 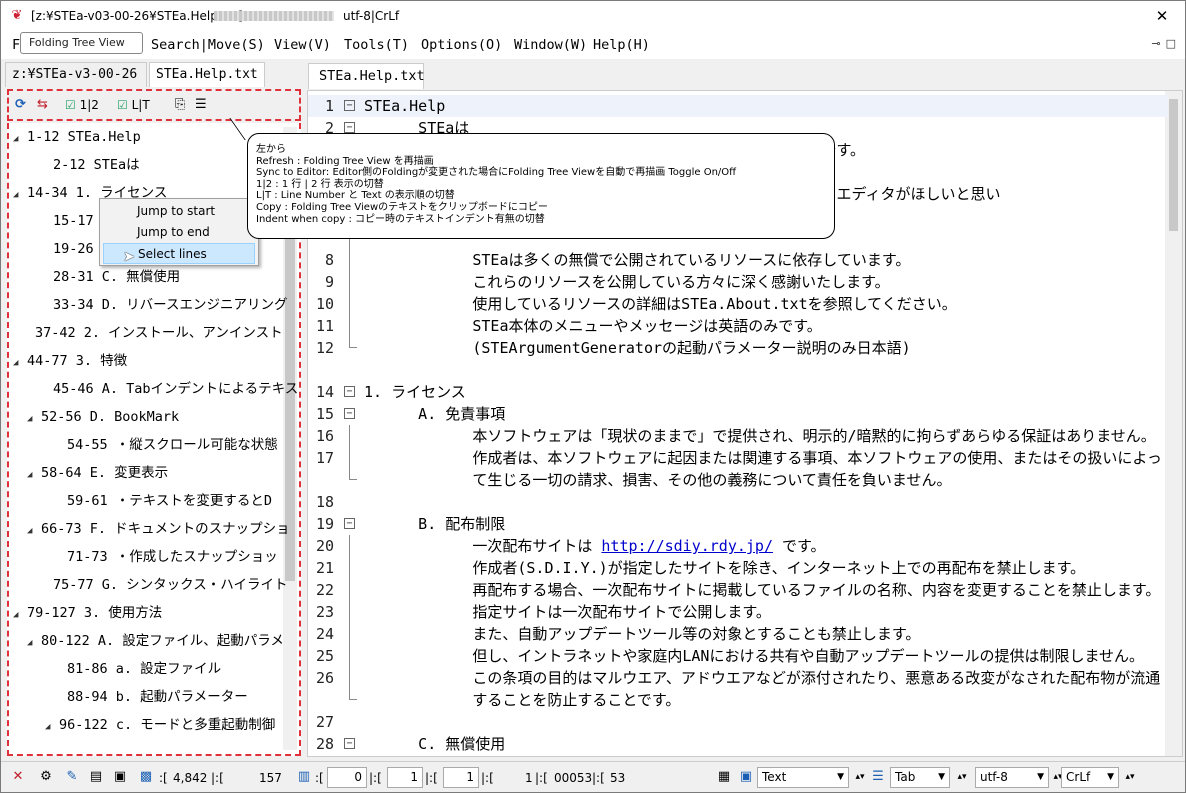 I want to click on menu-file: F, so click(x=16, y=45).